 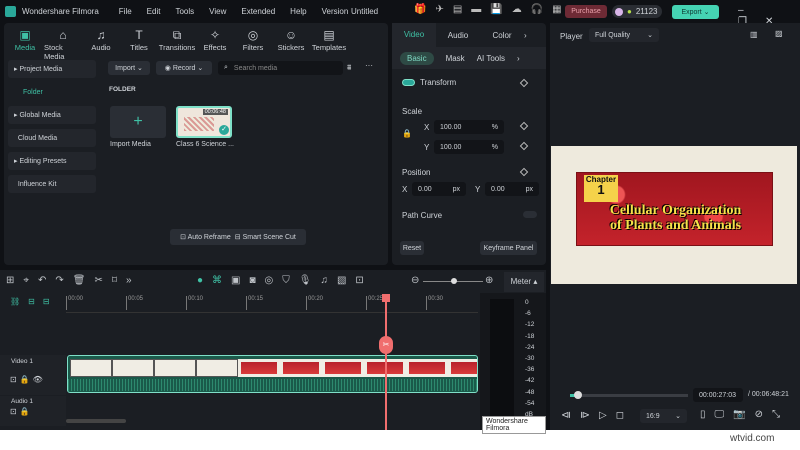 What do you see at coordinates (205, 237) in the screenshot?
I see `auto-reframe-button: ⊡ Auto Reframe` at bounding box center [205, 237].